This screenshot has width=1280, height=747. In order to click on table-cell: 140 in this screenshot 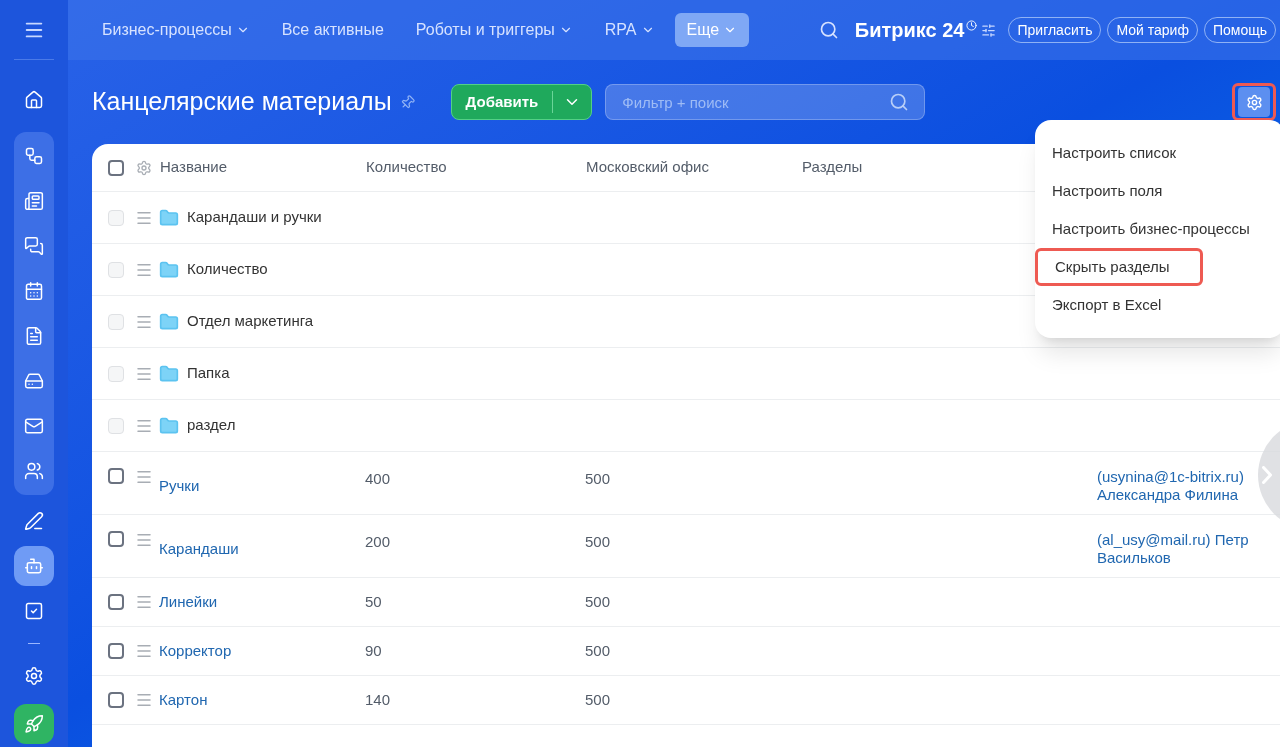, I will do `click(378, 699)`.